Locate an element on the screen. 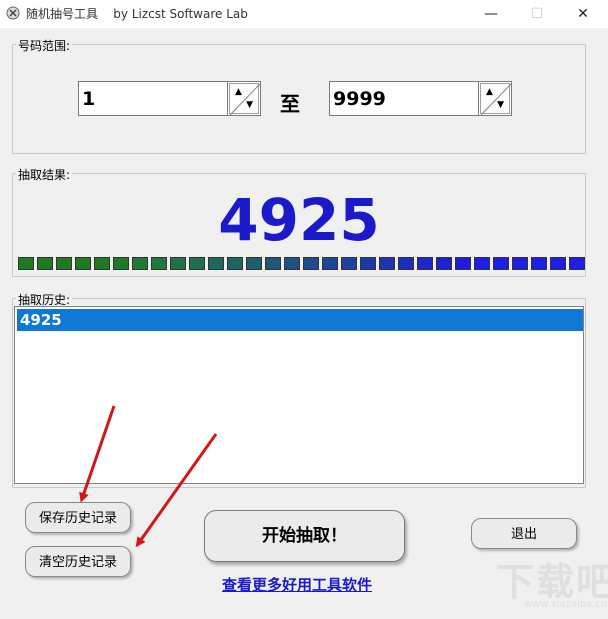 The width and height of the screenshot is (608, 619). window-title: 随机抽号工具 by Lizcst Software Lab is located at coordinates (137, 13).